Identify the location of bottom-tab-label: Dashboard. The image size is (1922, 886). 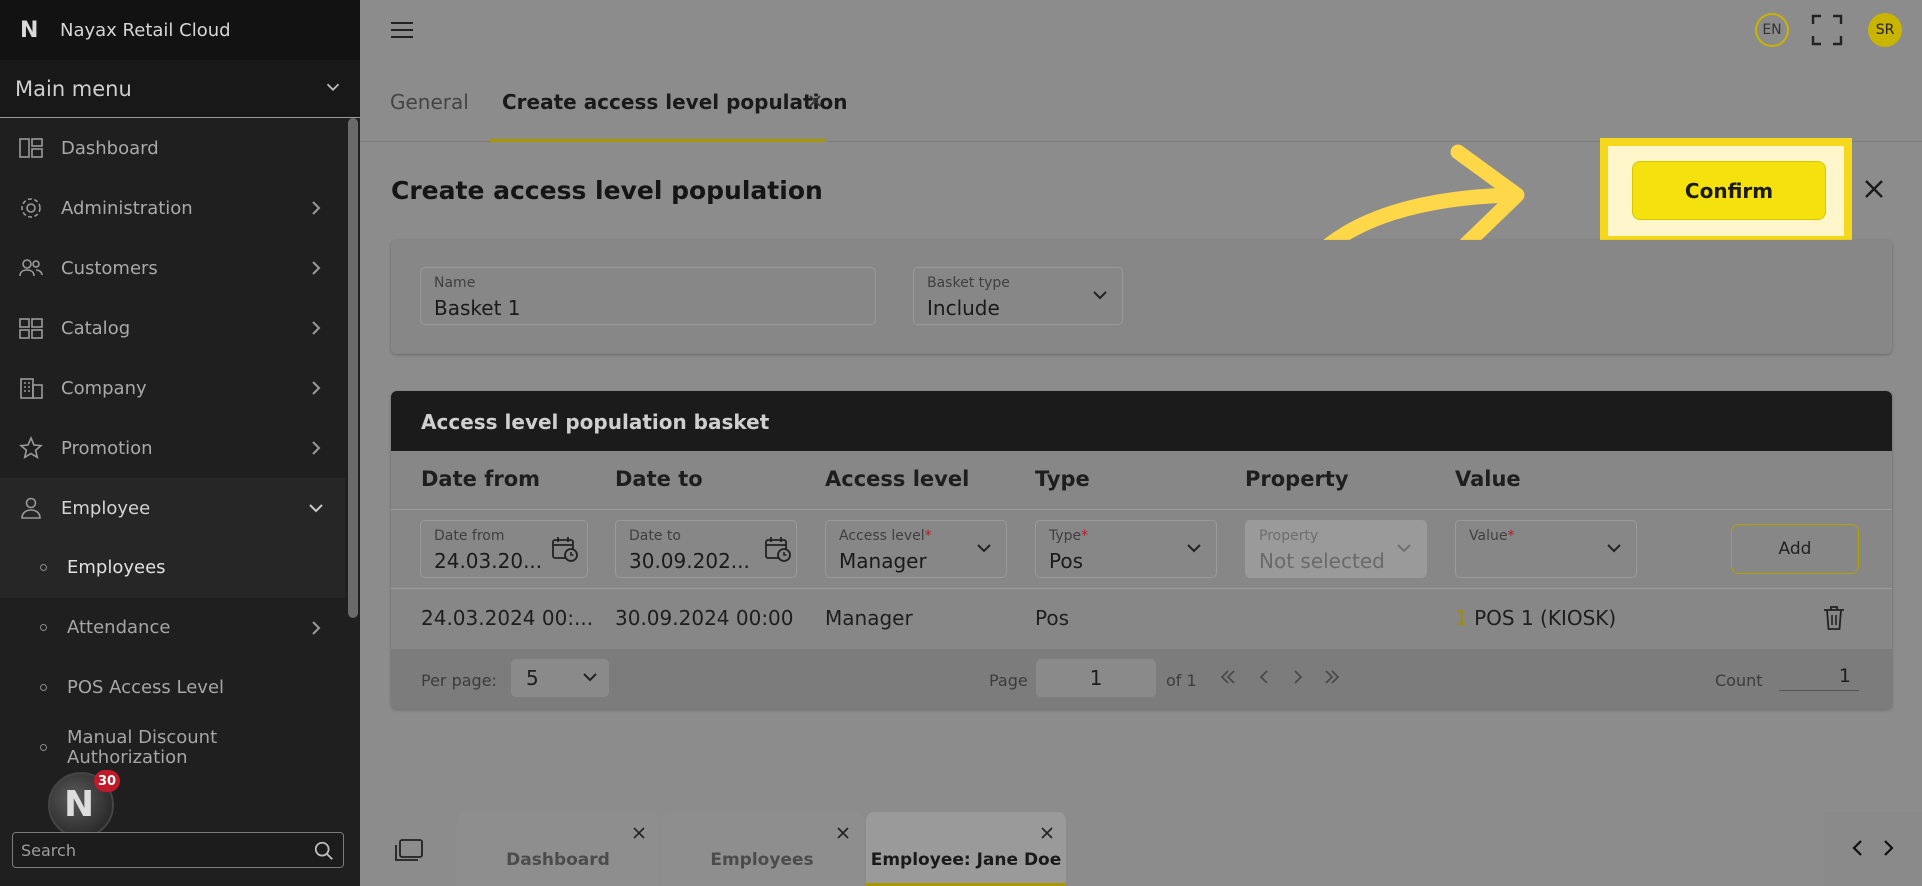
(558, 860).